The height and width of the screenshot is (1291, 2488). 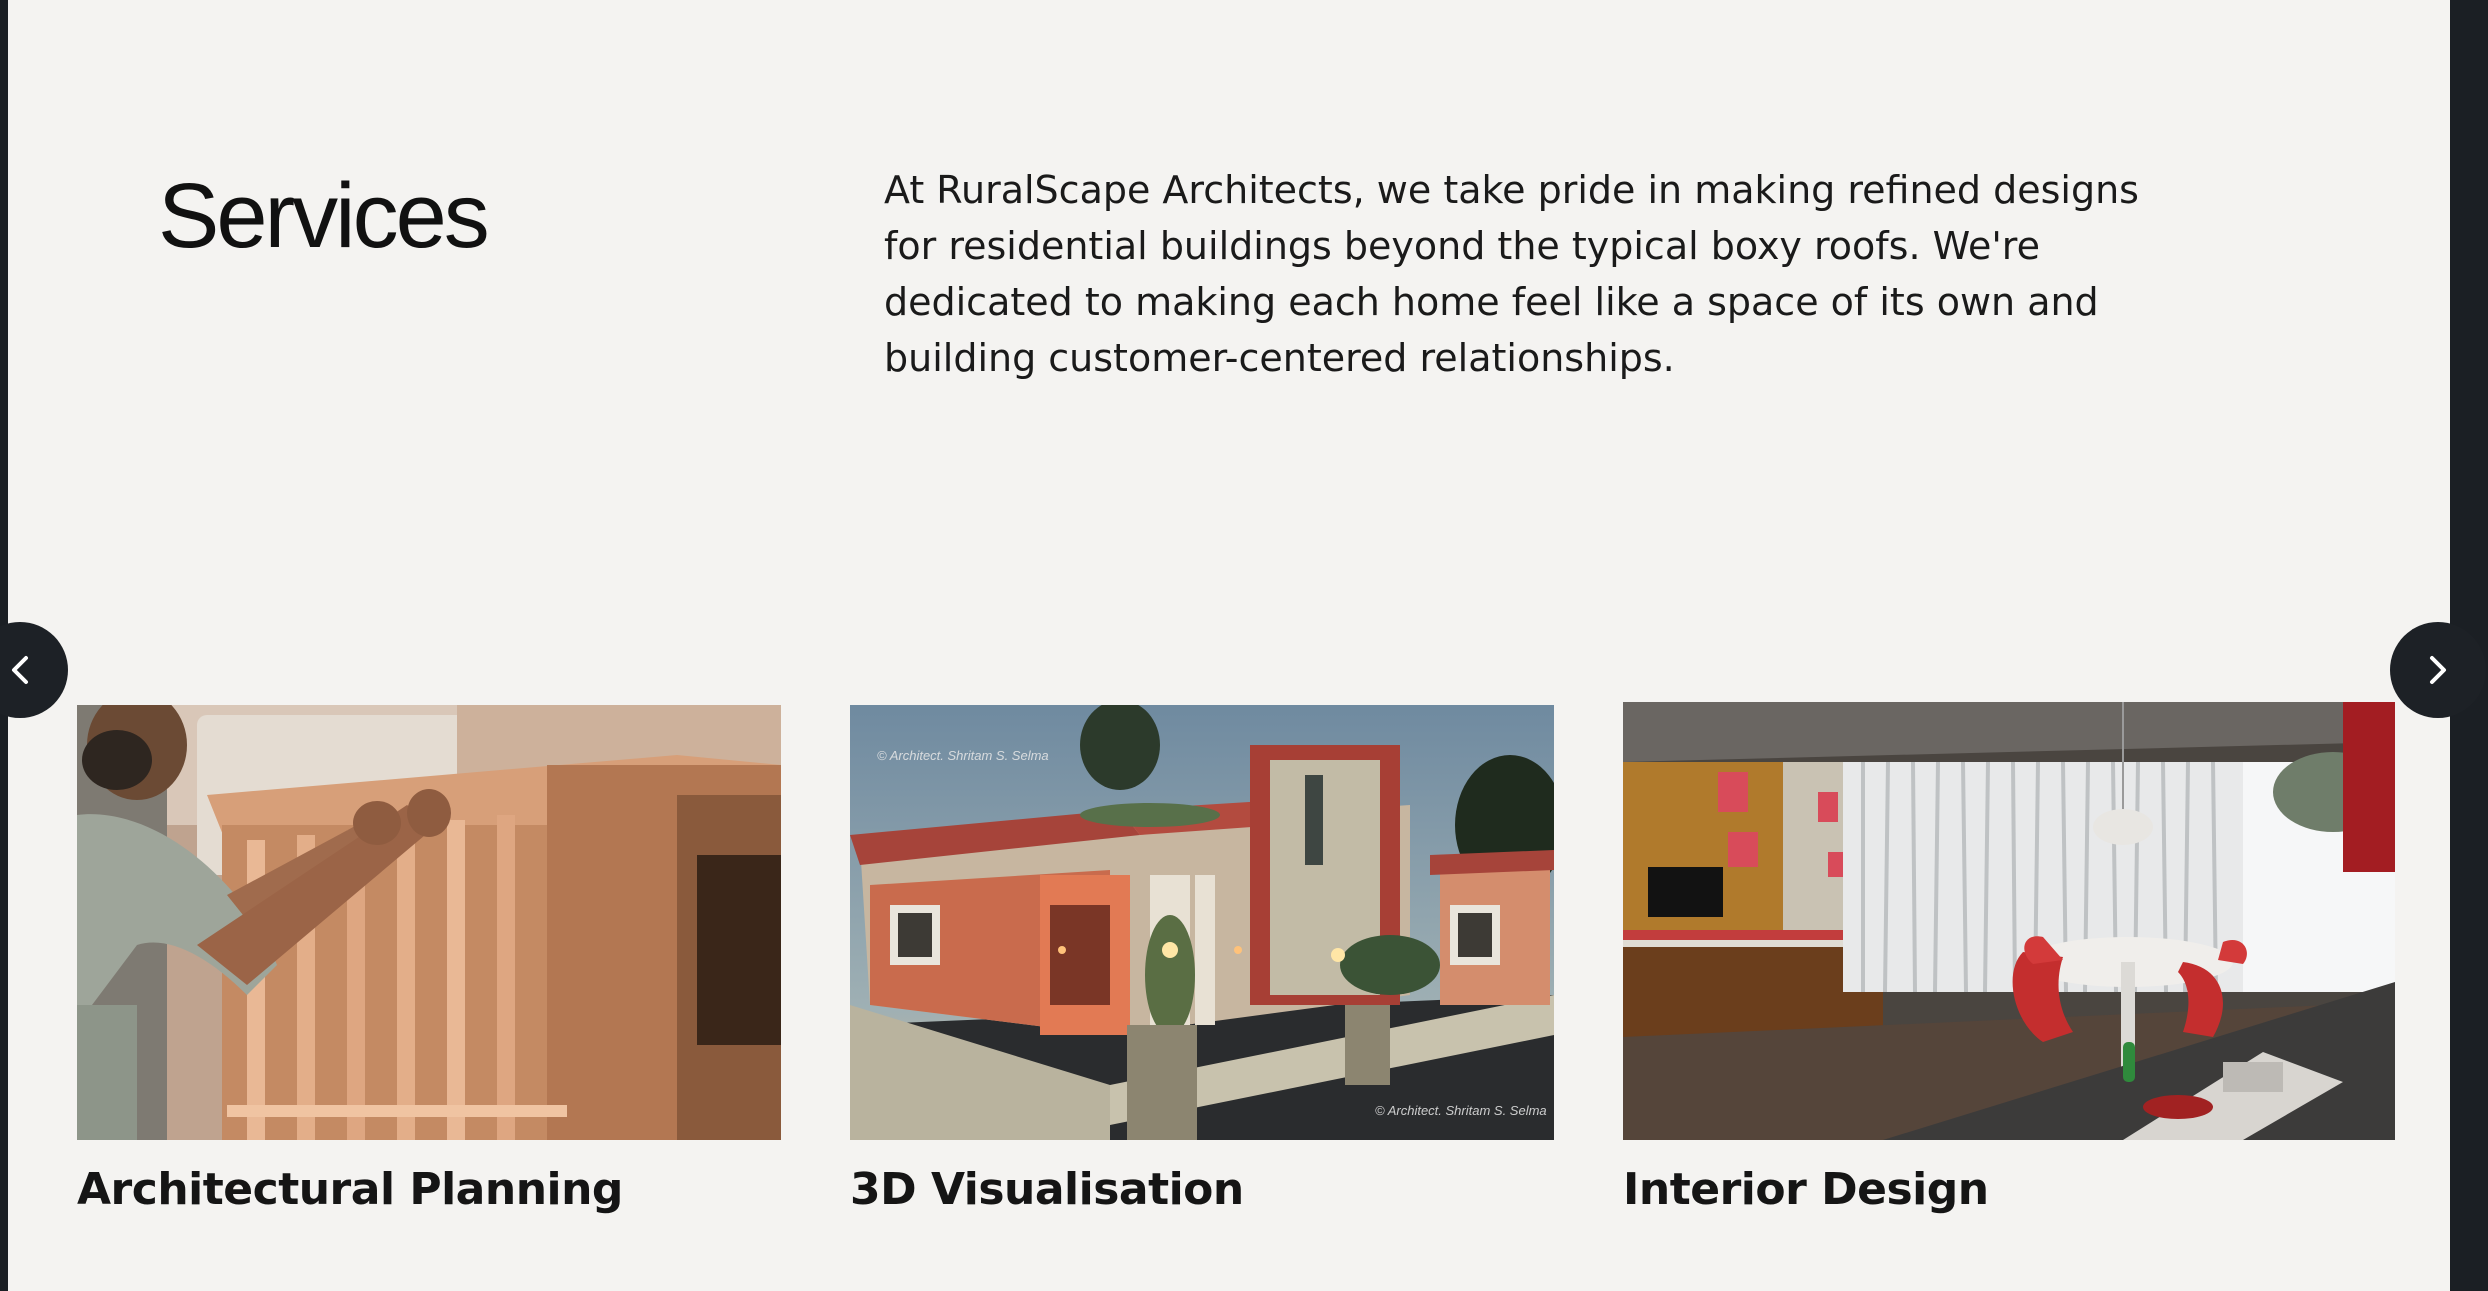 I want to click on service-card-interior-design: Interior Design, so click(x=2009, y=958).